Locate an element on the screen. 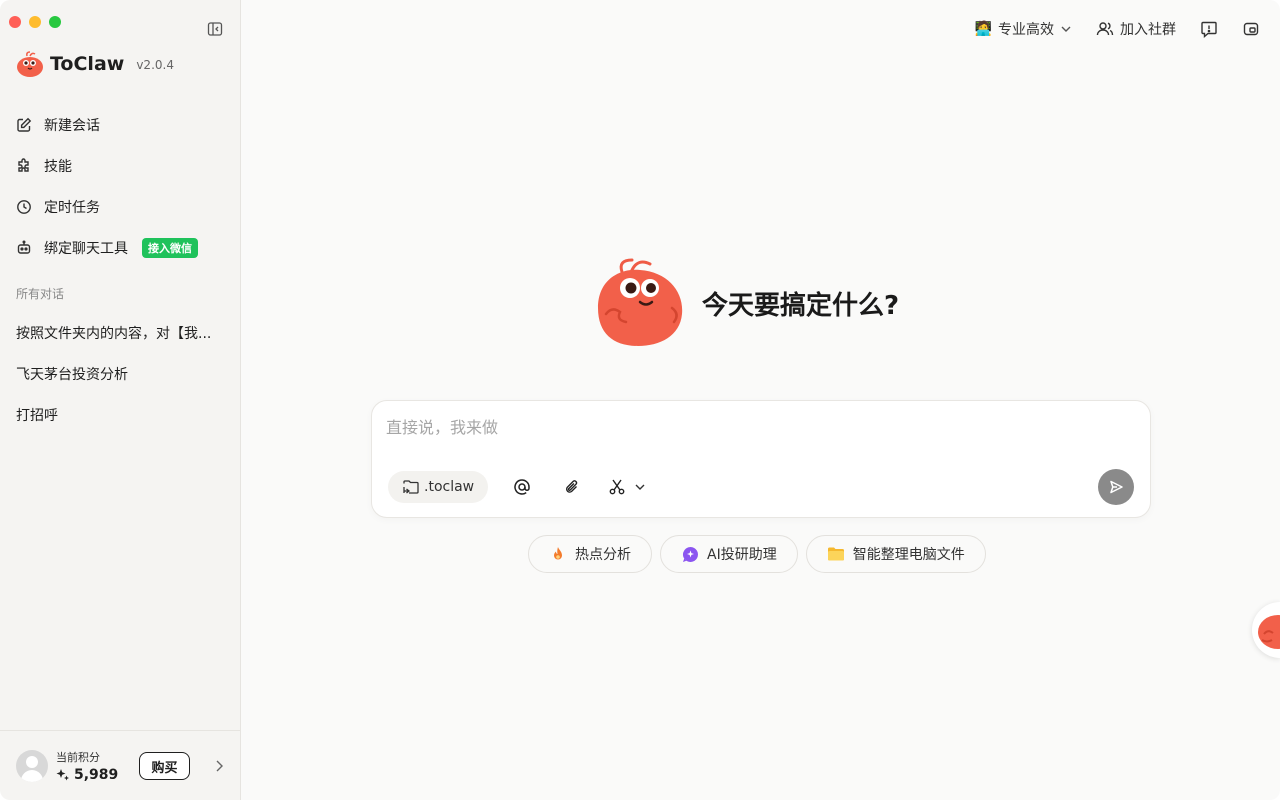 Image resolution: width=1280 pixels, height=800 pixels. points-panel: 当前积分 5,989 is located at coordinates (87, 766).